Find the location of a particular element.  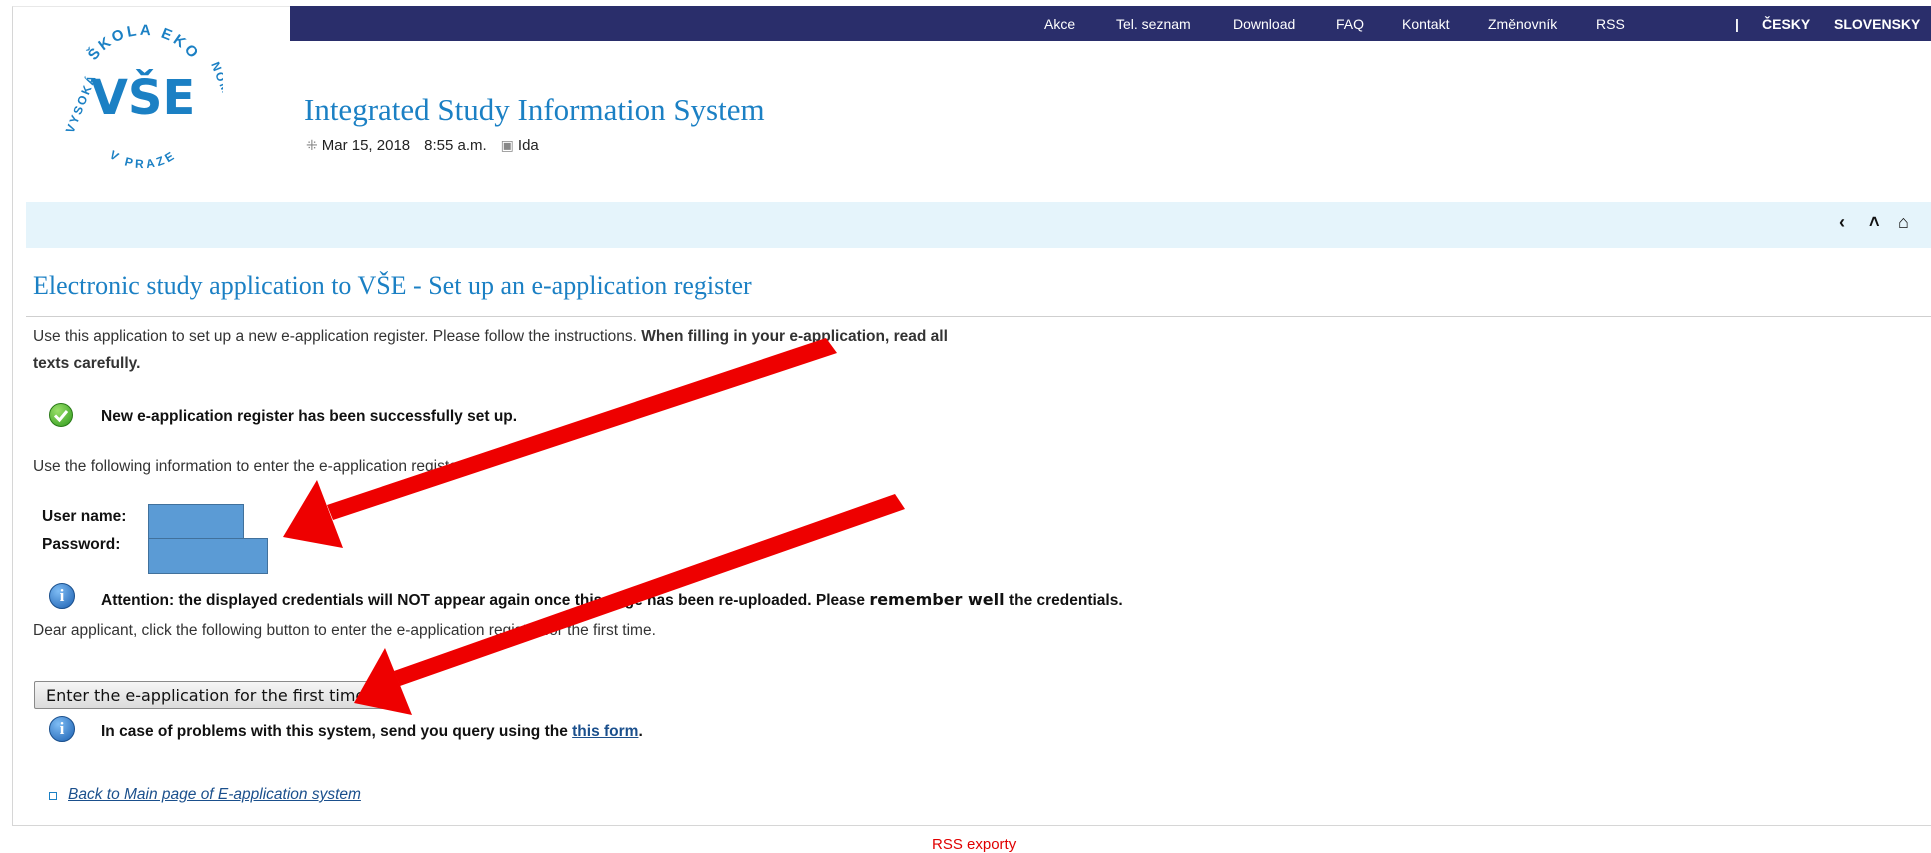

username-redaction is located at coordinates (196, 522).